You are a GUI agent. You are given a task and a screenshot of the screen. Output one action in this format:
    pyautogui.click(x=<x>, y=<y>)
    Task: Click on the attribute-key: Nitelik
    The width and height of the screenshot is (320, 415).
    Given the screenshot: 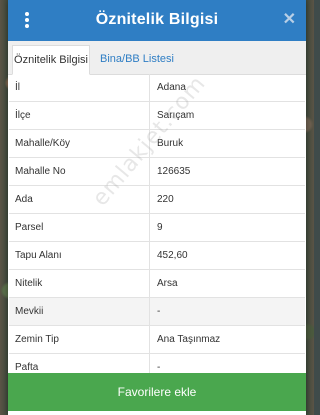 What is the action you would take?
    pyautogui.click(x=79, y=283)
    